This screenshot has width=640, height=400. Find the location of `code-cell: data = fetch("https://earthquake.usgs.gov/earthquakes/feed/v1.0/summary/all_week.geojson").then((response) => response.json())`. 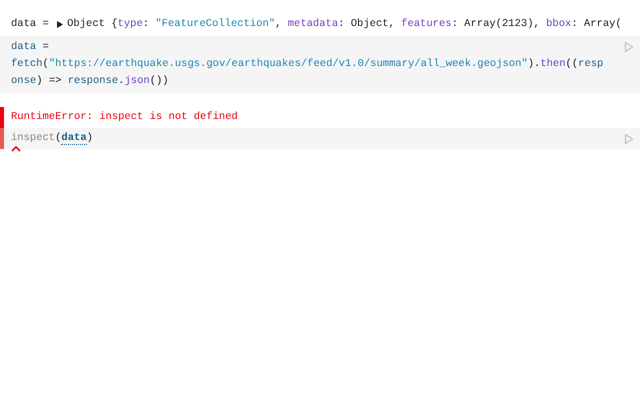

code-cell: data = fetch("https://earthquake.usgs.gov/earthquakes/feed/v1.0/summary/all_week.geojson").then((response) => response.json()) is located at coordinates (320, 64).